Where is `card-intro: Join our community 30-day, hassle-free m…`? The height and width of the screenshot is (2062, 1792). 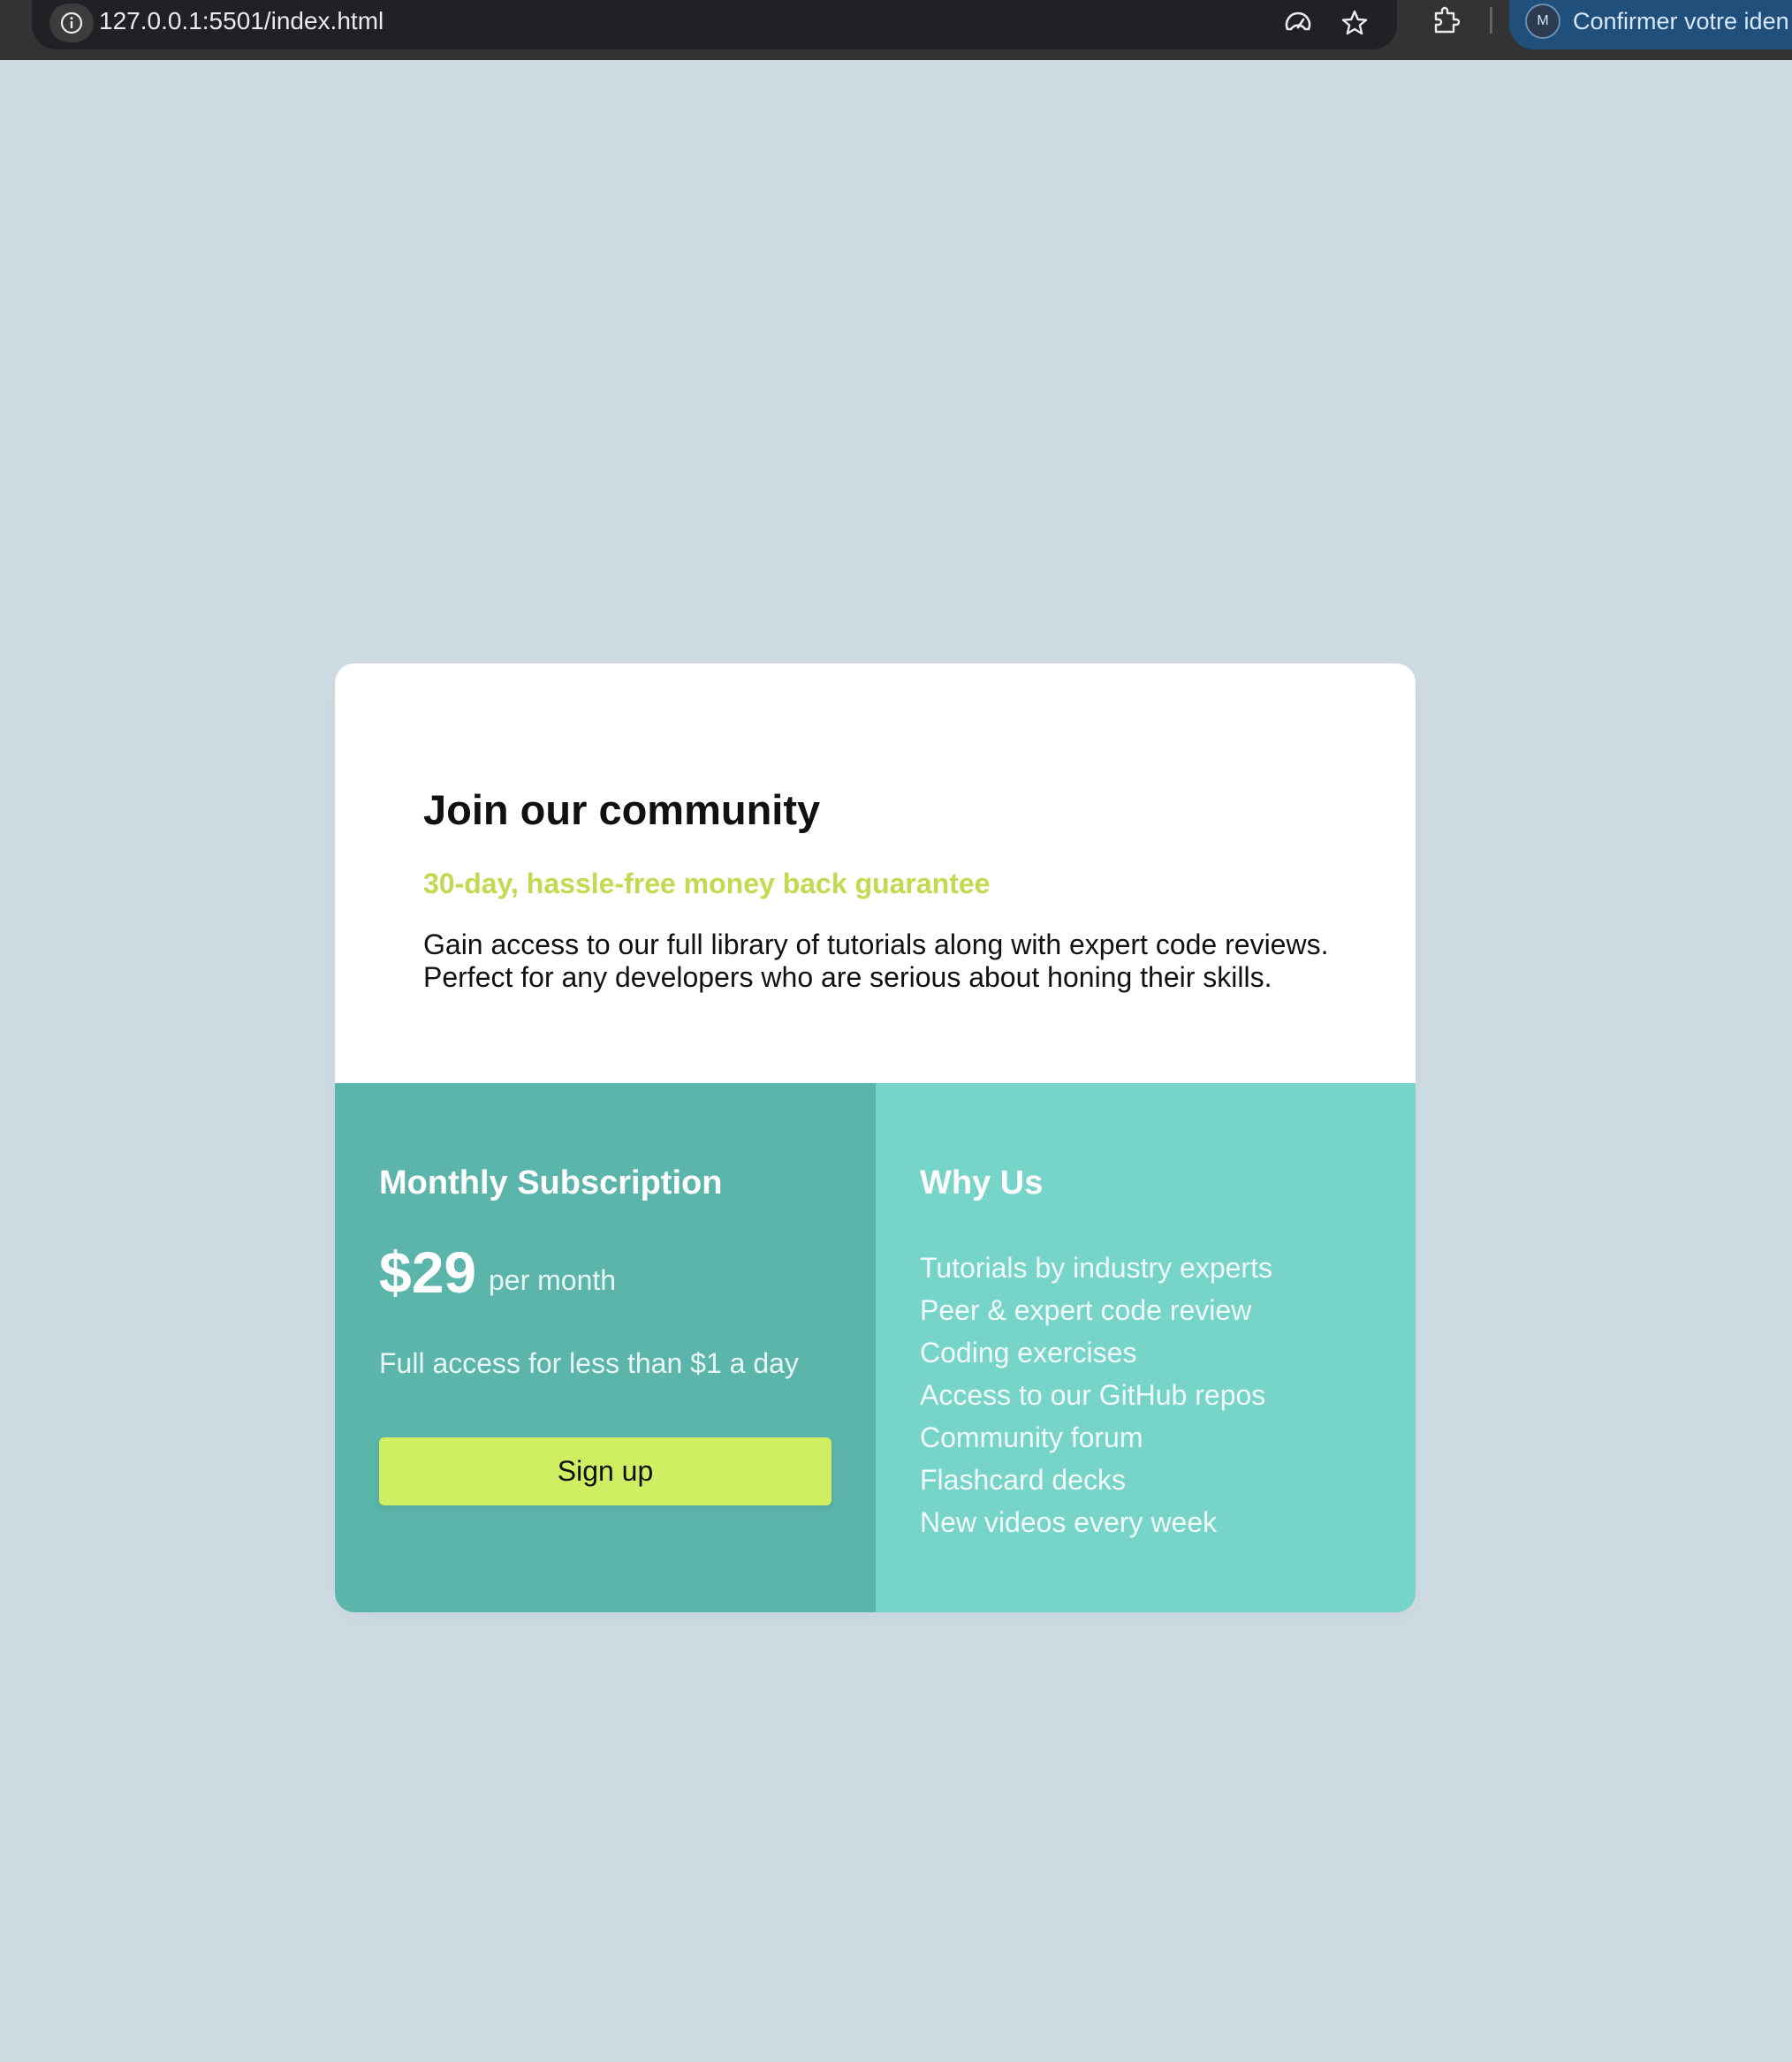
card-intro: Join our community 30-day, hassle-free m… is located at coordinates (875, 873).